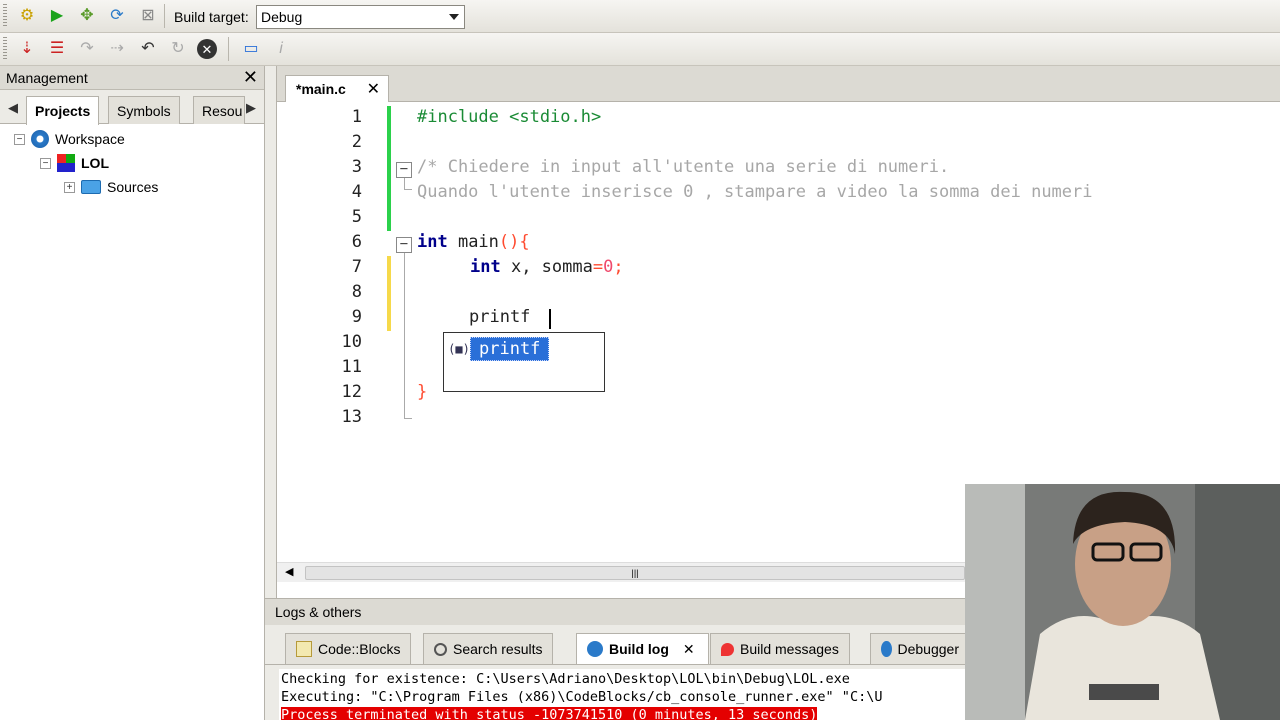  What do you see at coordinates (111, 187) in the screenshot?
I see `tree-node-sources: + Sources` at bounding box center [111, 187].